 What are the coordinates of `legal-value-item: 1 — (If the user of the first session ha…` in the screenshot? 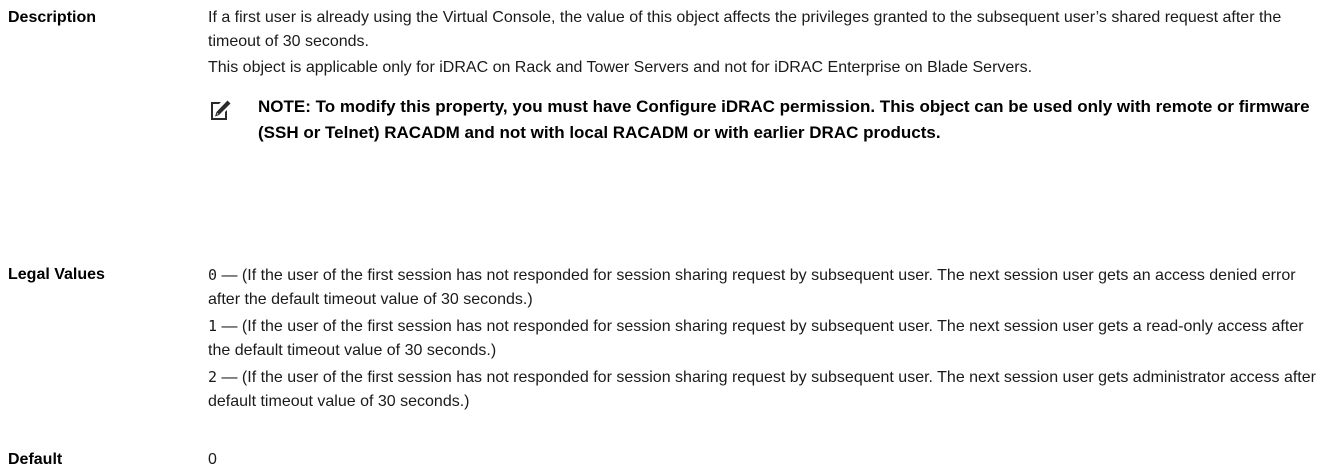 It's located at (768, 338).